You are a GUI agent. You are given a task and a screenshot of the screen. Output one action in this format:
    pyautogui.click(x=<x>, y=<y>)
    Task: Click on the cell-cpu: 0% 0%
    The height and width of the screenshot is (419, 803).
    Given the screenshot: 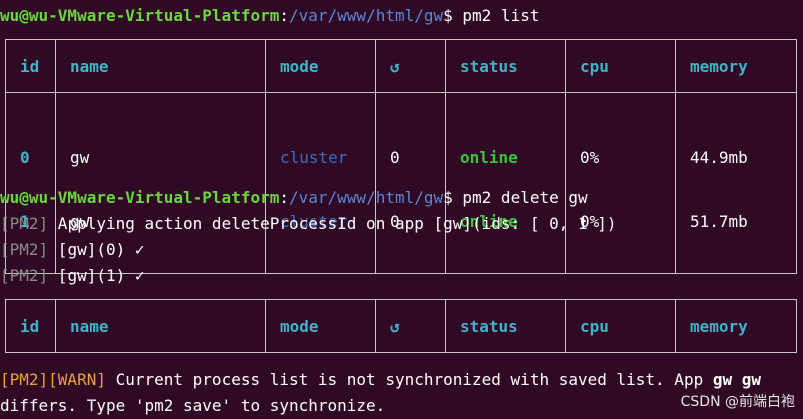 What is the action you would take?
    pyautogui.click(x=620, y=183)
    